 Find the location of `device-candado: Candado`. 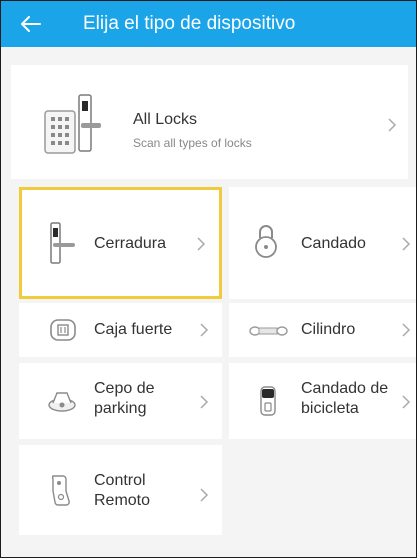

device-candado: Candado is located at coordinates (322, 243).